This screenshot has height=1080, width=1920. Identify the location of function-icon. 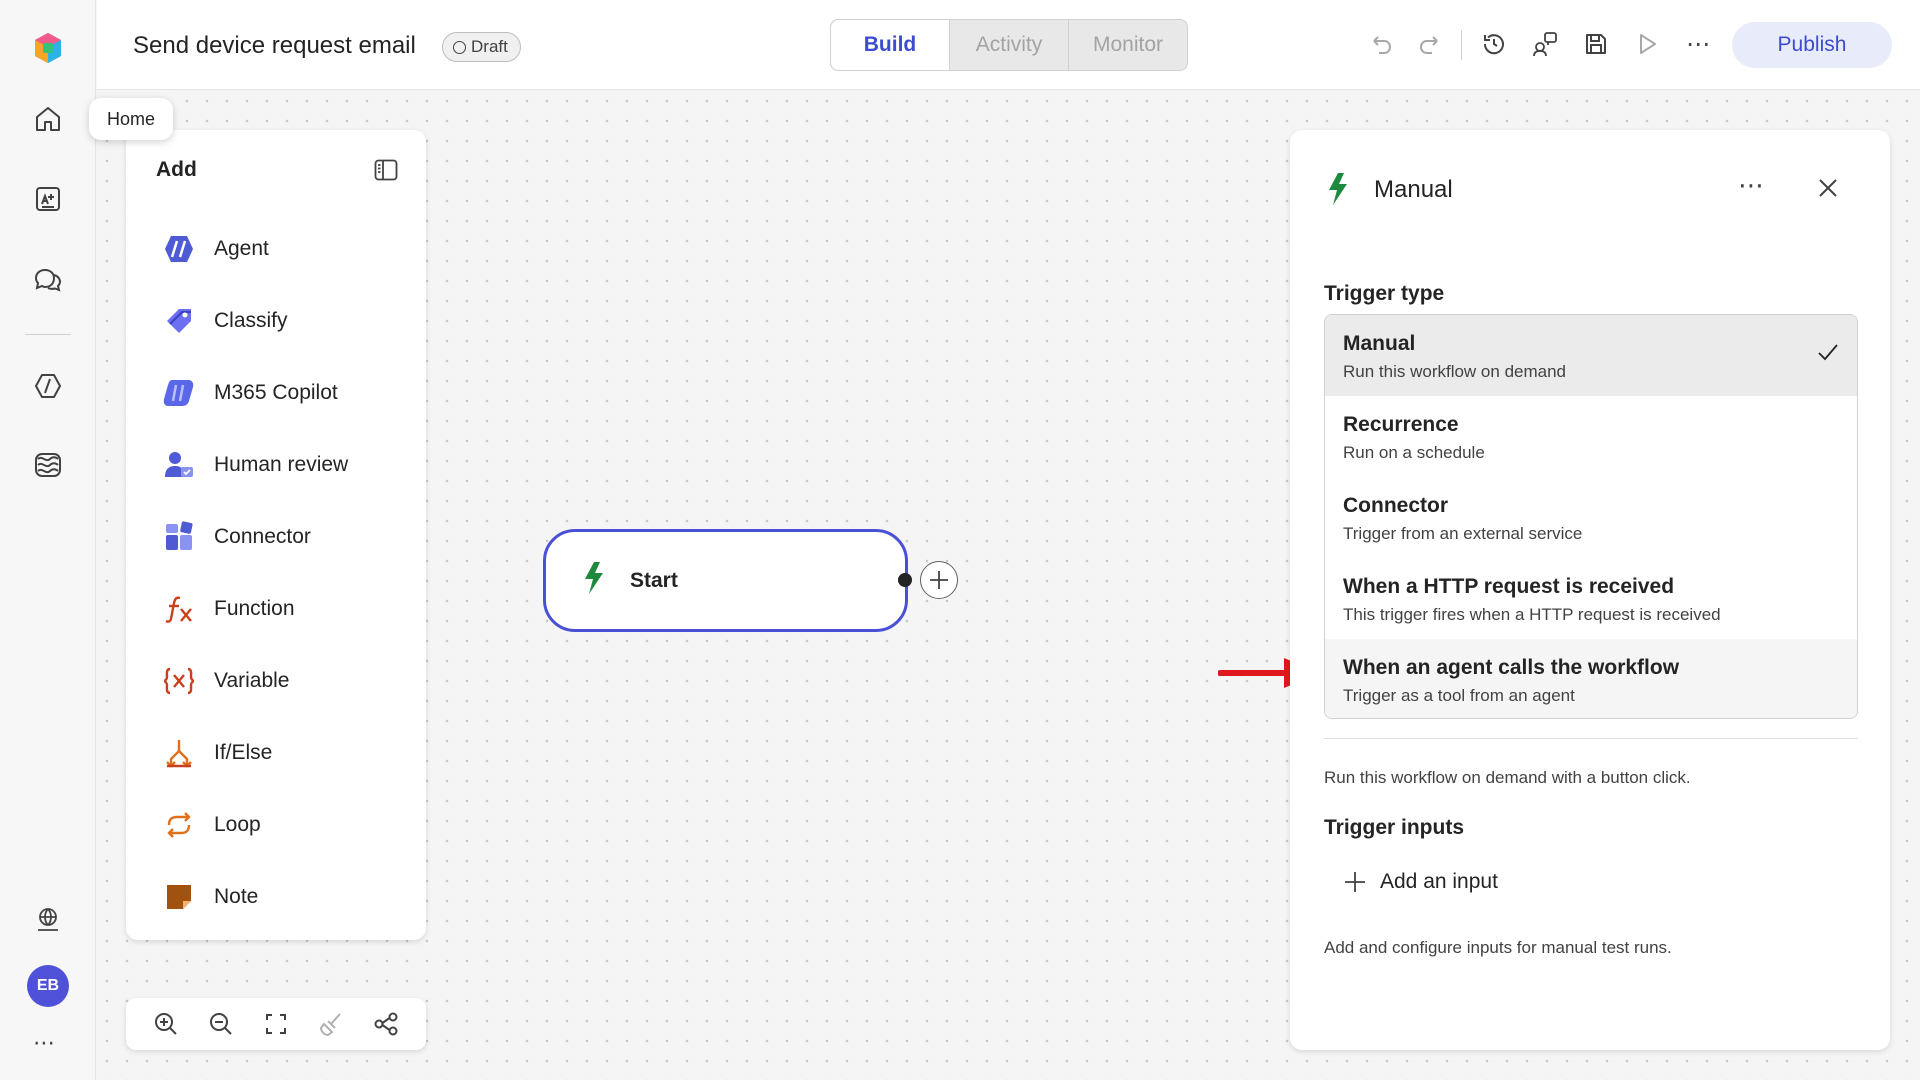
(179, 609).